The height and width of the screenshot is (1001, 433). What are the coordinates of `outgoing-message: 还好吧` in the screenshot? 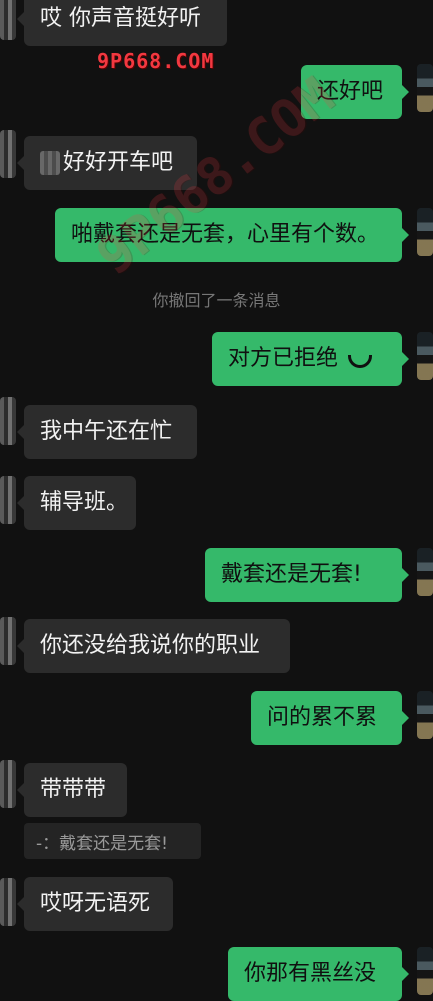 It's located at (355, 92).